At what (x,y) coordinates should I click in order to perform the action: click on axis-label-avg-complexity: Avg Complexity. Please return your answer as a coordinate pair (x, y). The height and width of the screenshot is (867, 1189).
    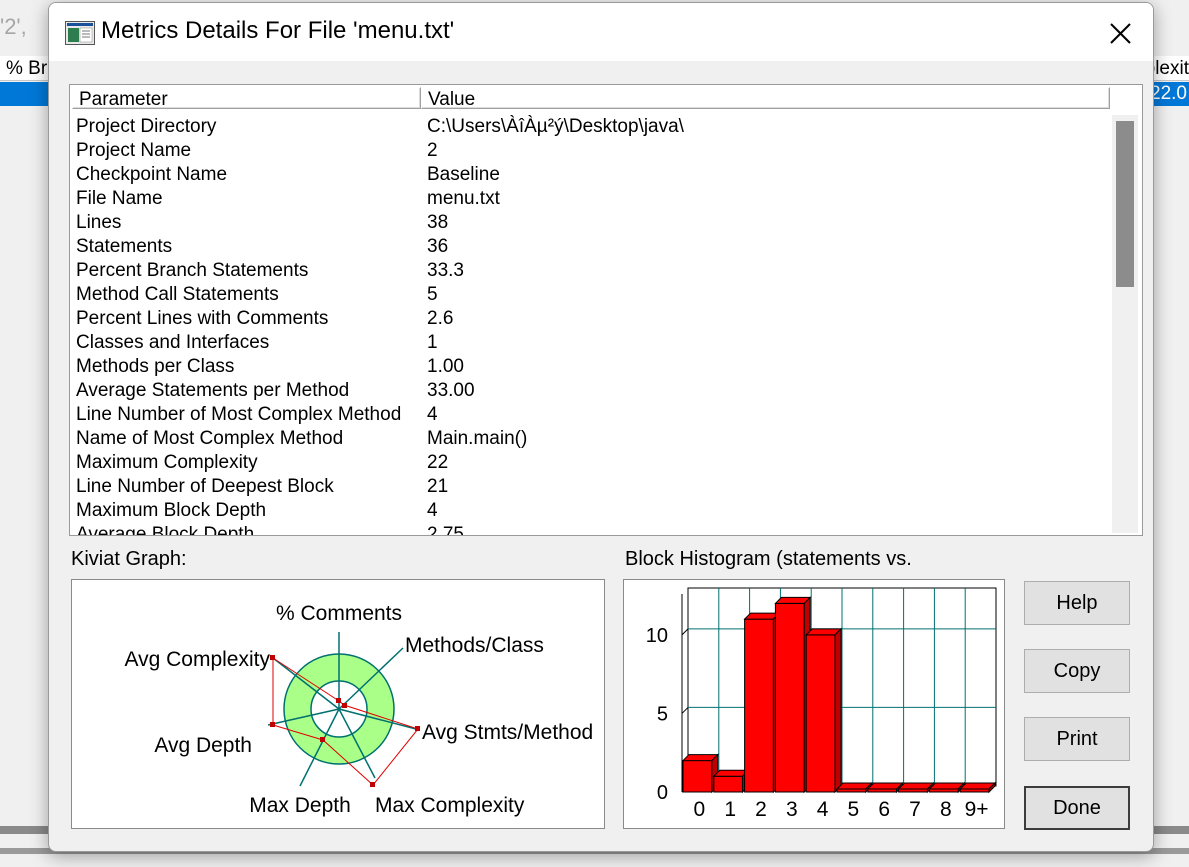
    Looking at the image, I should click on (197, 659).